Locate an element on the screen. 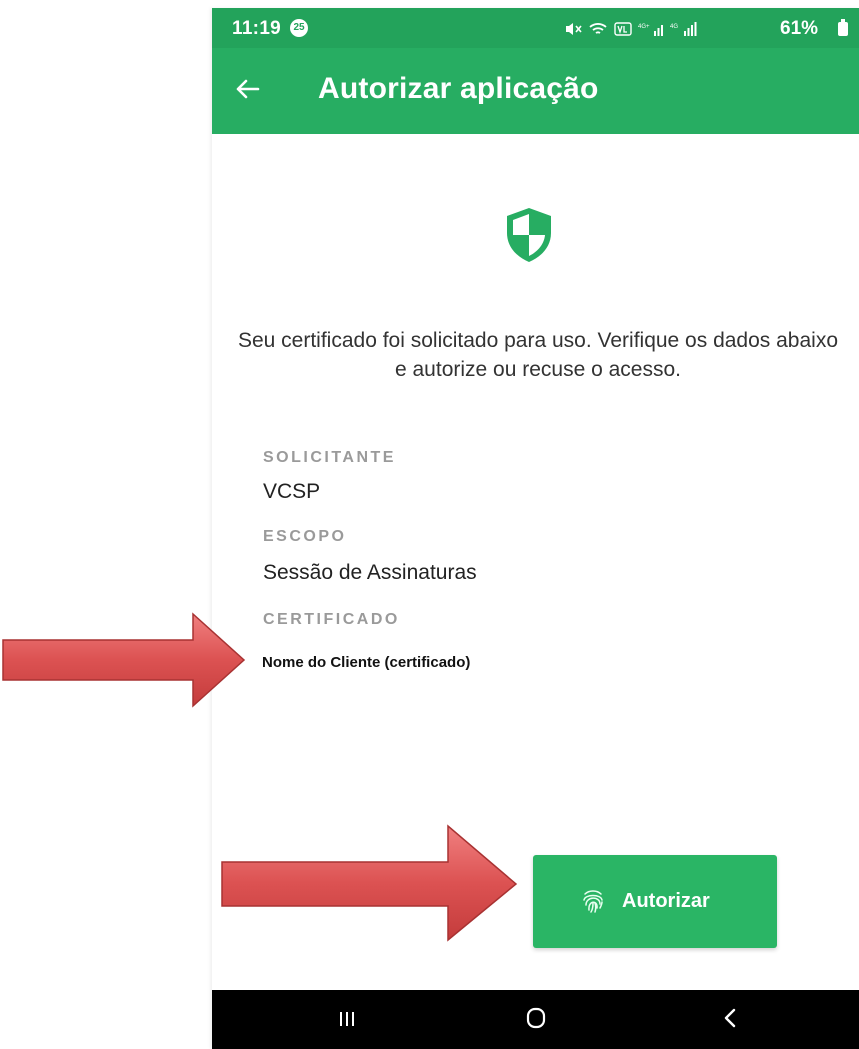 This screenshot has width=859, height=1049. annotation-arrow-authorize is located at coordinates (369, 883).